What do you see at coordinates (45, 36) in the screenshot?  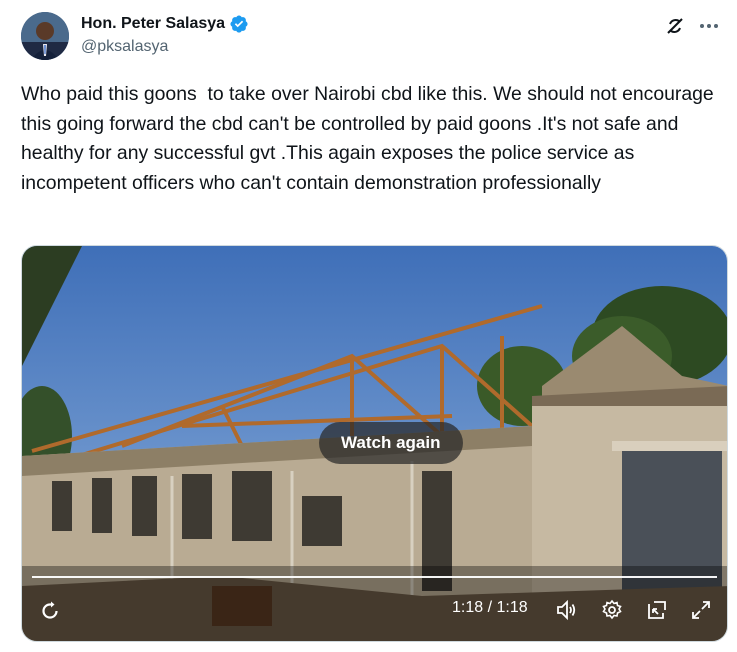 I see `avatar` at bounding box center [45, 36].